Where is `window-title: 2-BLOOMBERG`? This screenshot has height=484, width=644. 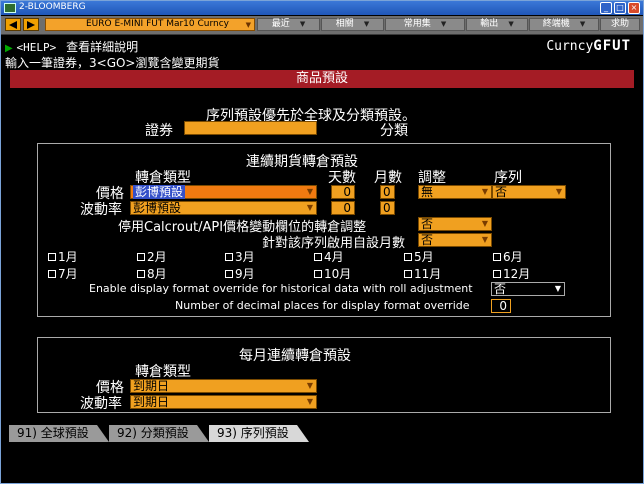 window-title: 2-BLOOMBERG is located at coordinates (52, 7).